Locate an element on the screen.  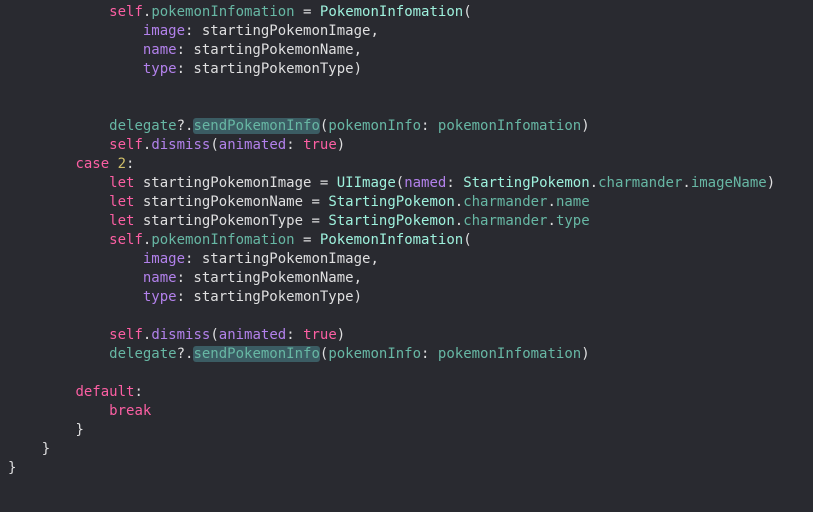
code-token: startingPokemonImage = is located at coordinates (235, 183).